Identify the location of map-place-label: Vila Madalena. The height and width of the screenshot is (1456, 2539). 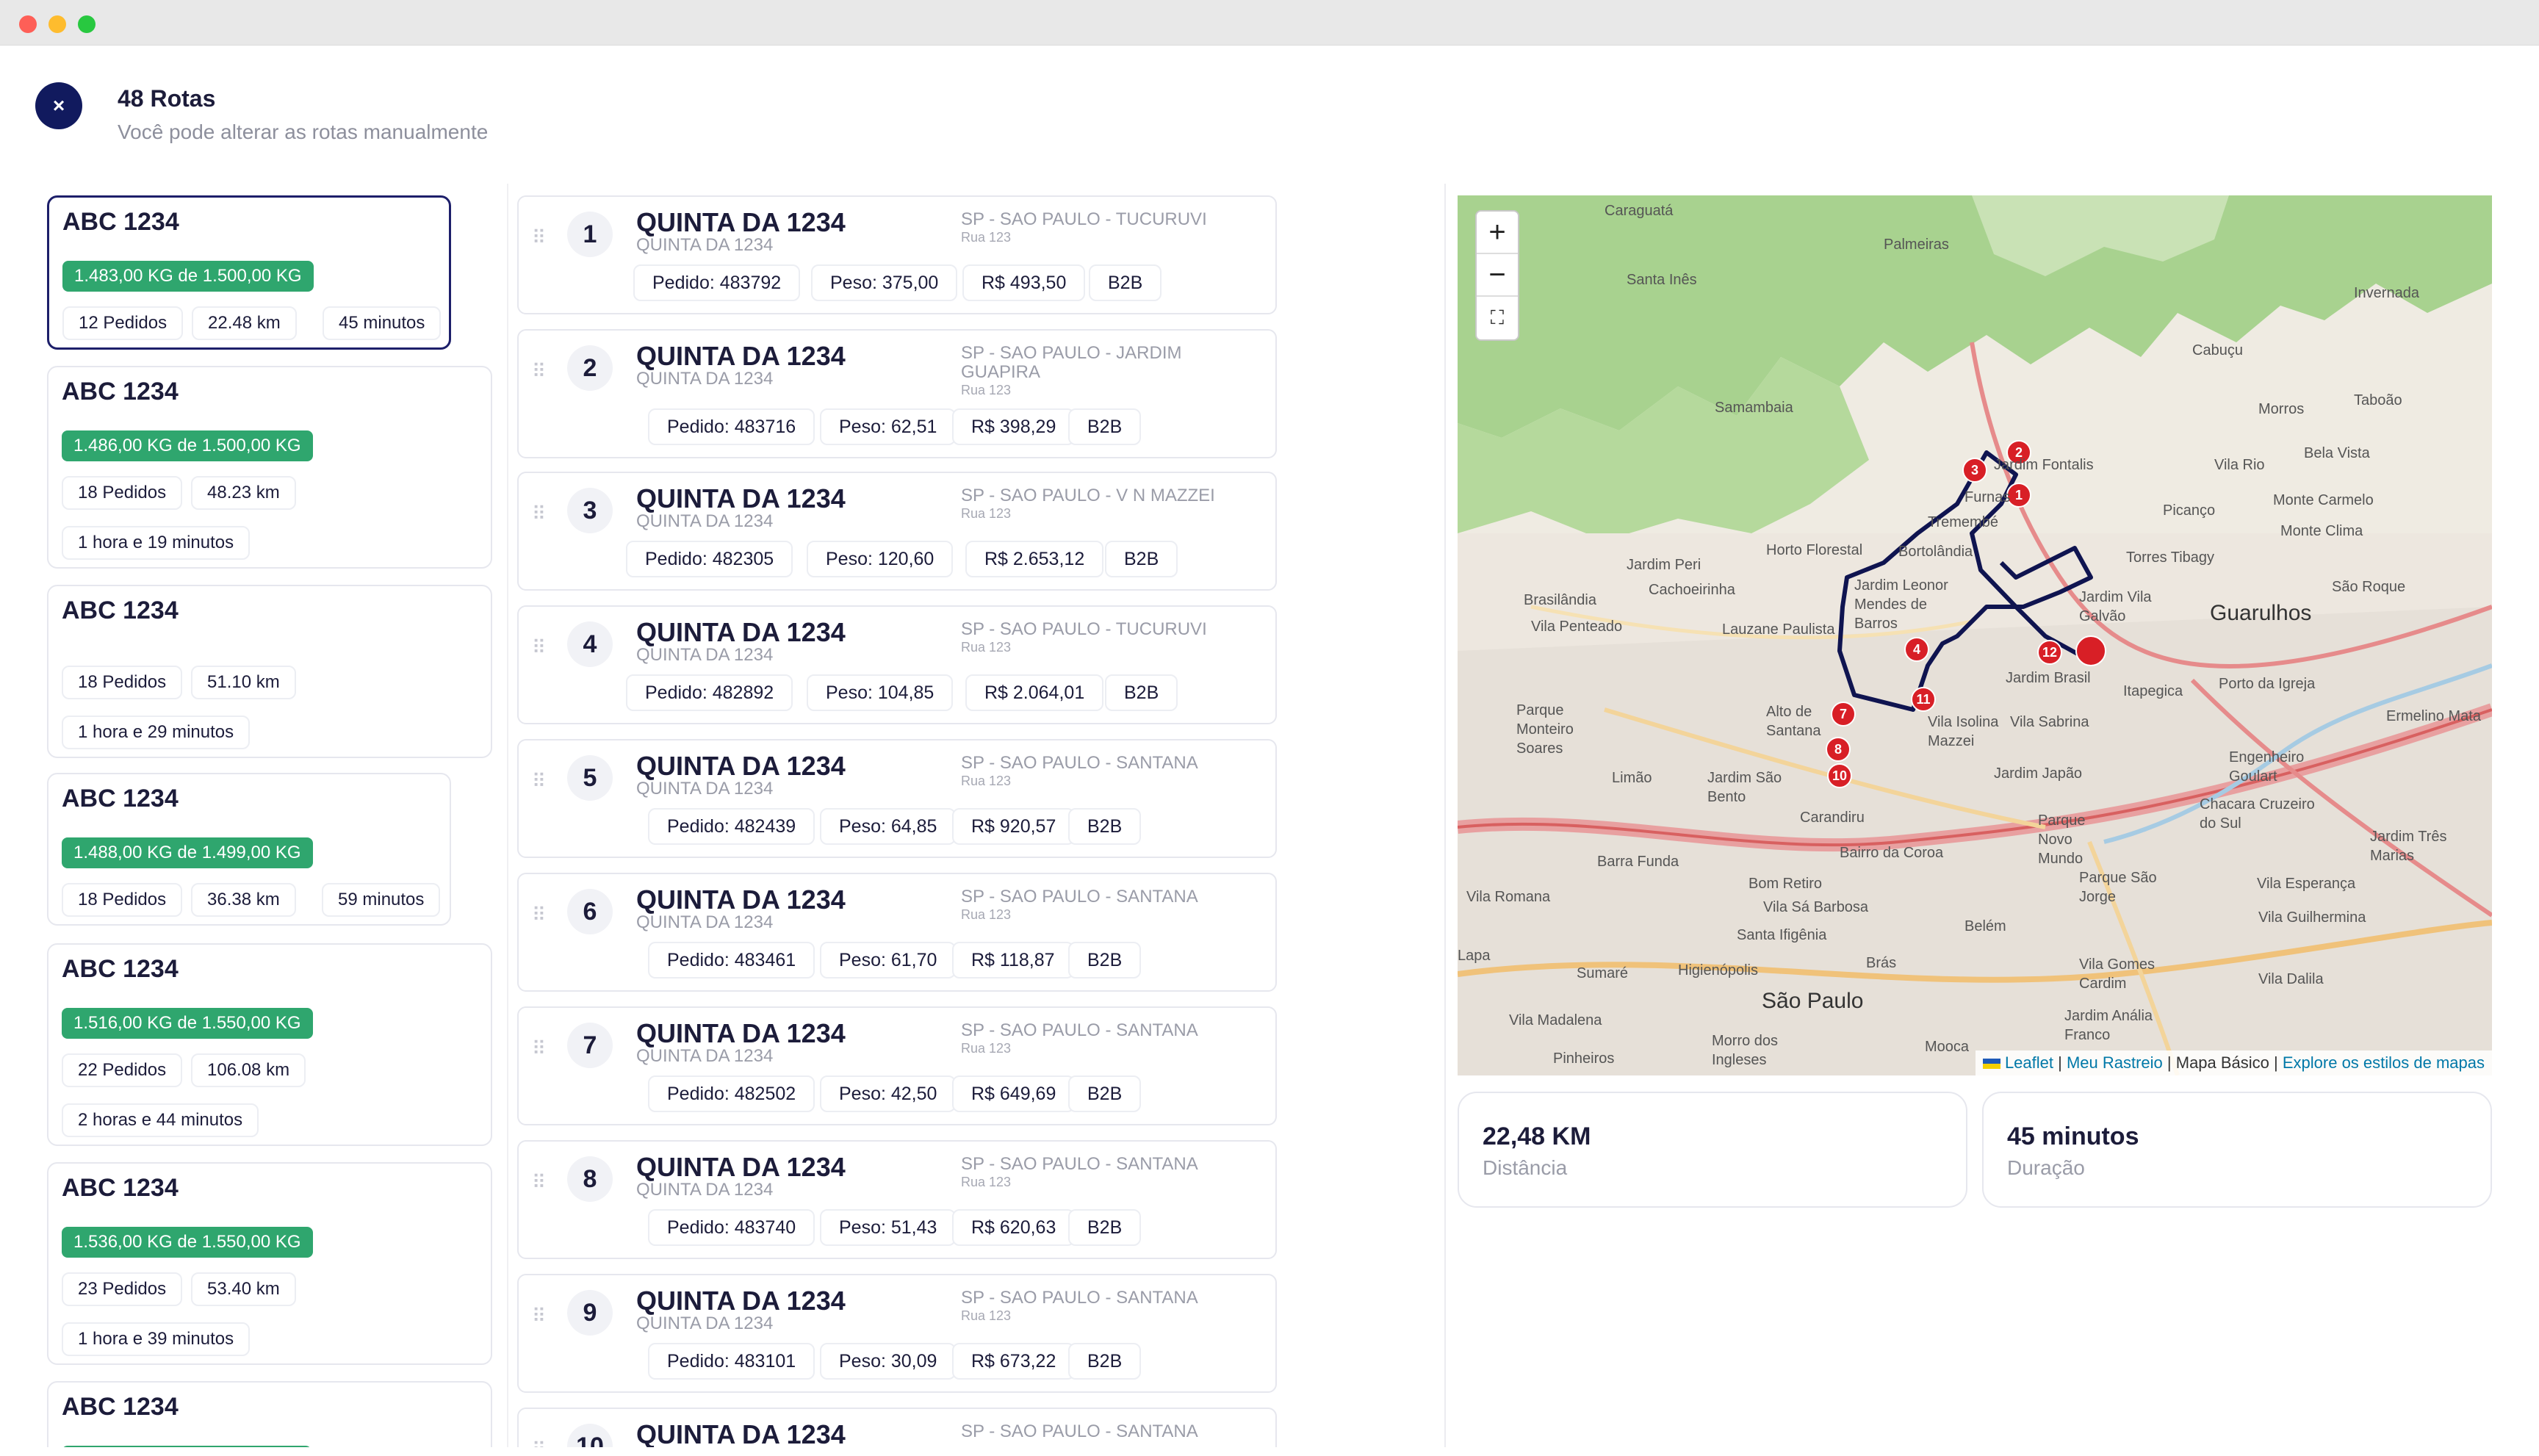
(1555, 1020).